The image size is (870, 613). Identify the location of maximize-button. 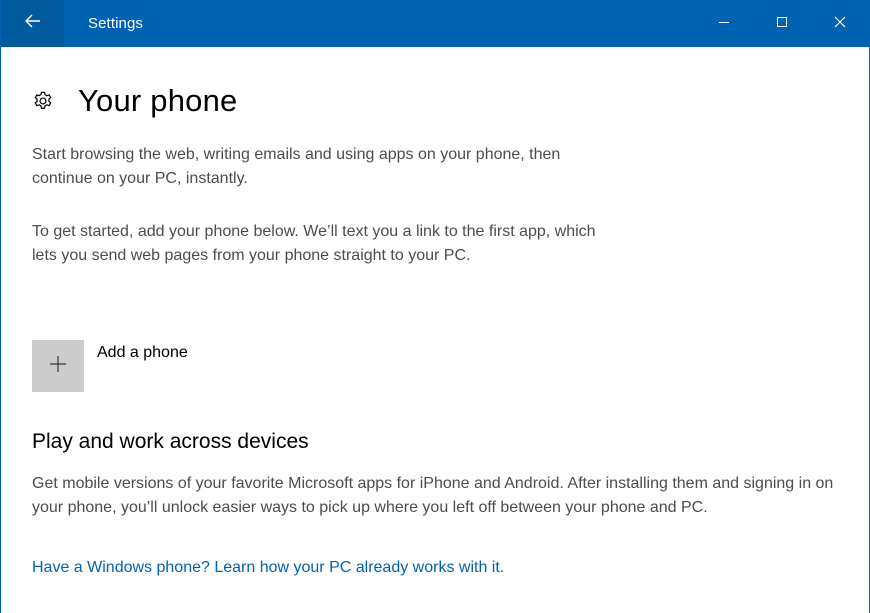
(782, 23).